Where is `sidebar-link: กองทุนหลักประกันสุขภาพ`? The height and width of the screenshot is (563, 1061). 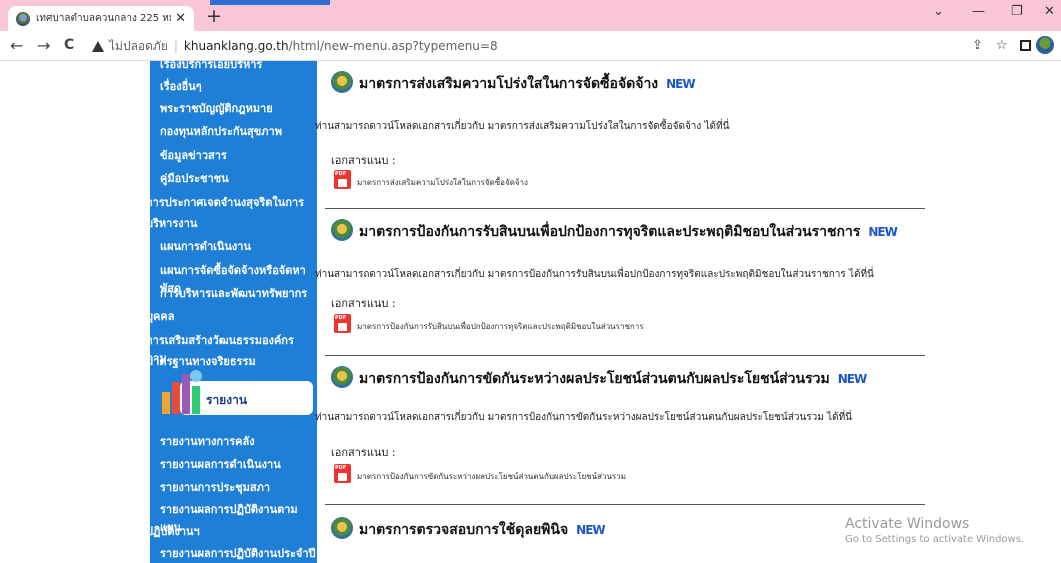
sidebar-link: กองทุนหลักประกันสุขภาพ is located at coordinates (221, 131).